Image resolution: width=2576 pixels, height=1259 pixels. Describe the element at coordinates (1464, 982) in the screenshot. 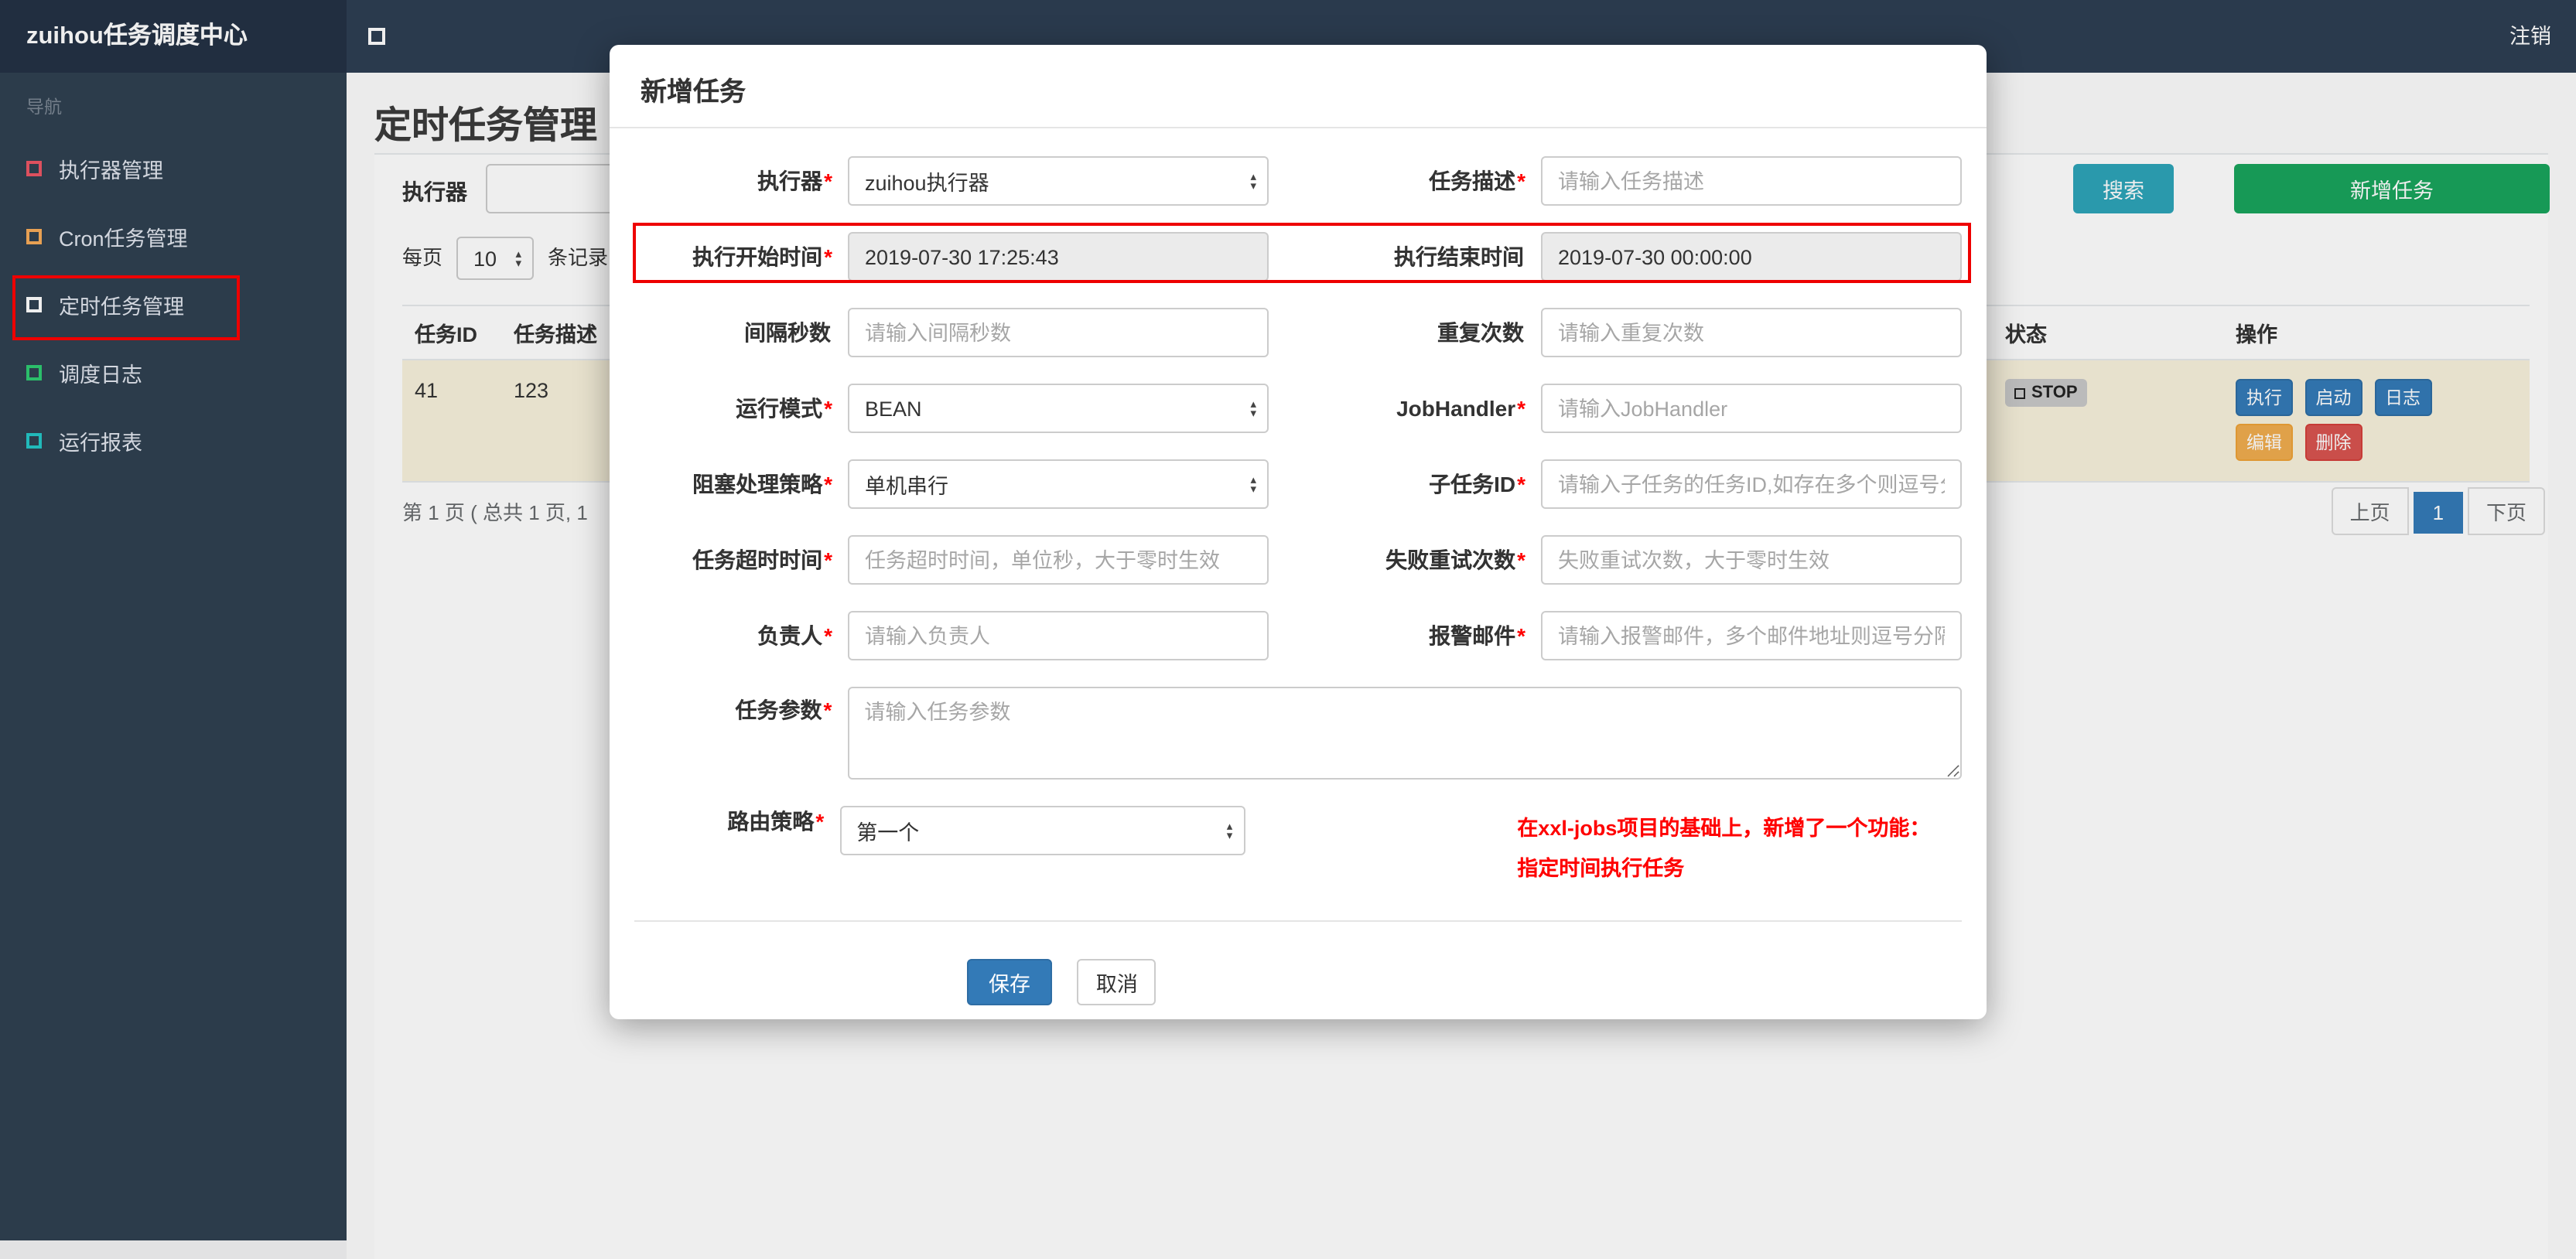

I see `modal-footer: 保存 取消` at that location.